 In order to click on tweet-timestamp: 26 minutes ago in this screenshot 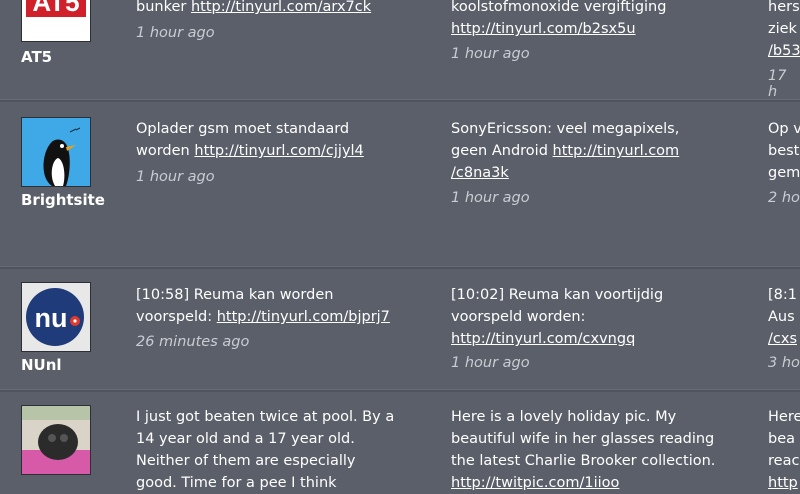, I will do `click(192, 342)`.